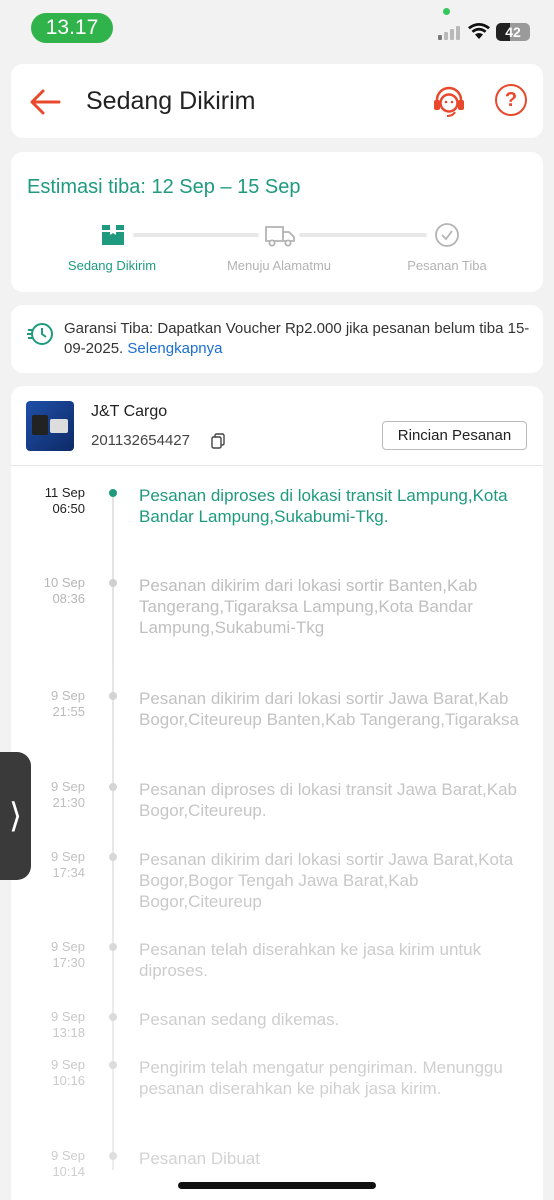  Describe the element at coordinates (277, 28) in the screenshot. I see `status-bar: 13.17 42` at that location.